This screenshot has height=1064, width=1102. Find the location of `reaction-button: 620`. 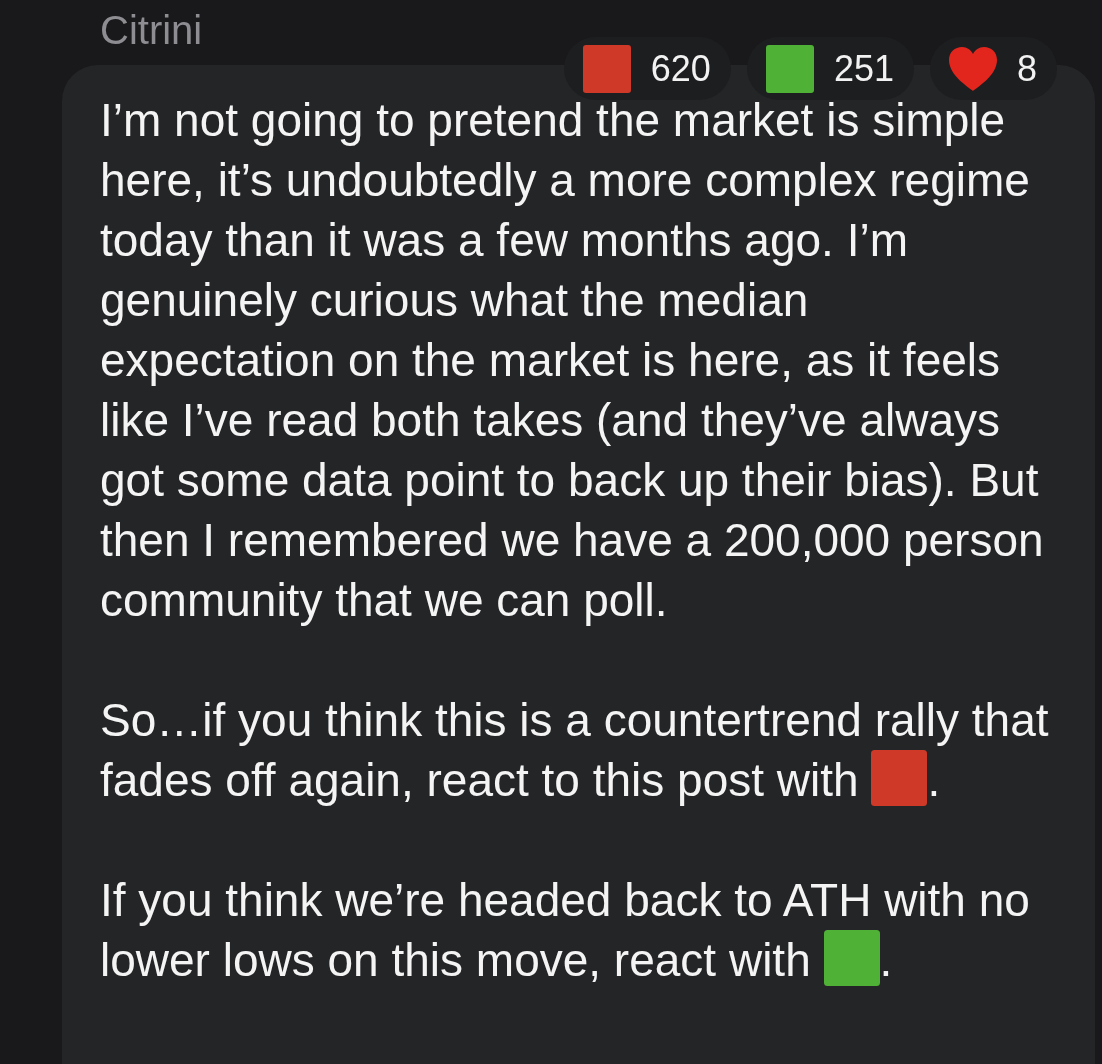

reaction-button: 620 is located at coordinates (647, 68).